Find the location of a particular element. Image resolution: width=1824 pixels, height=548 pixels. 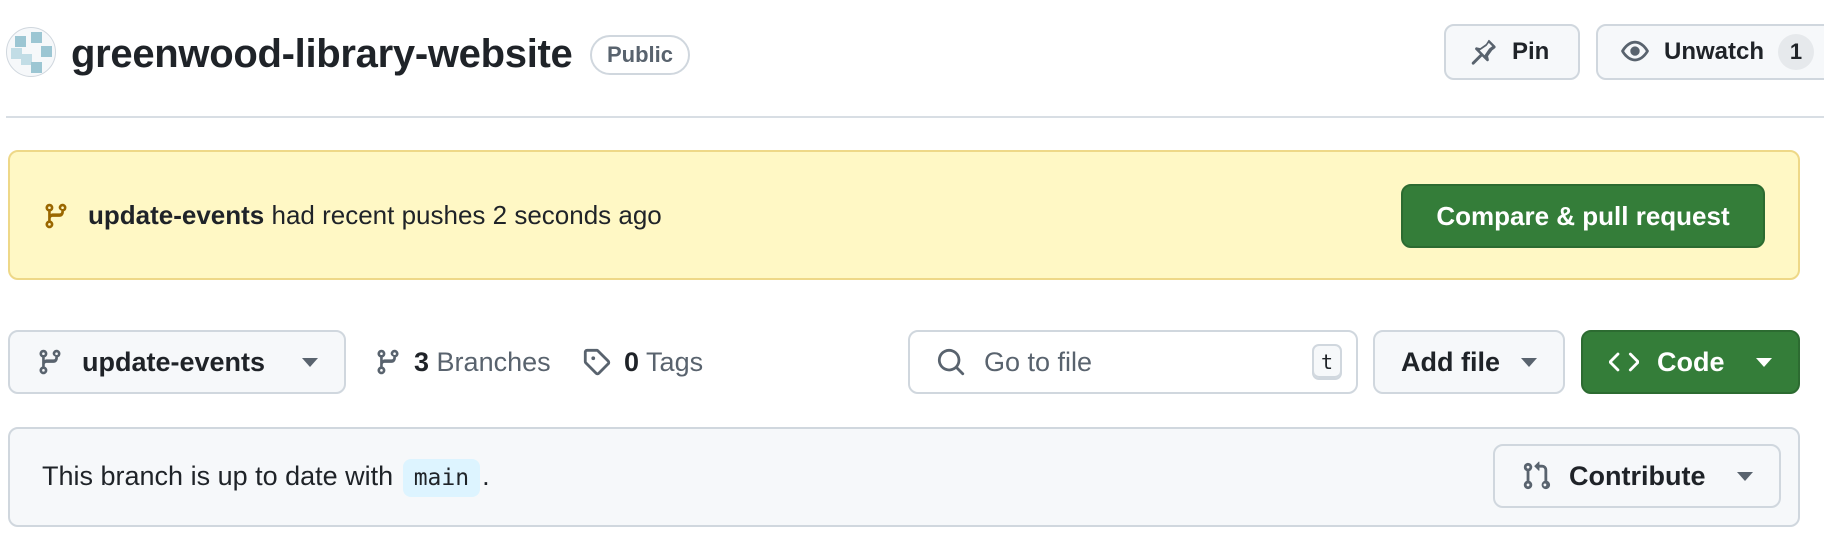

tags-link: 0 Tags is located at coordinates (642, 362).